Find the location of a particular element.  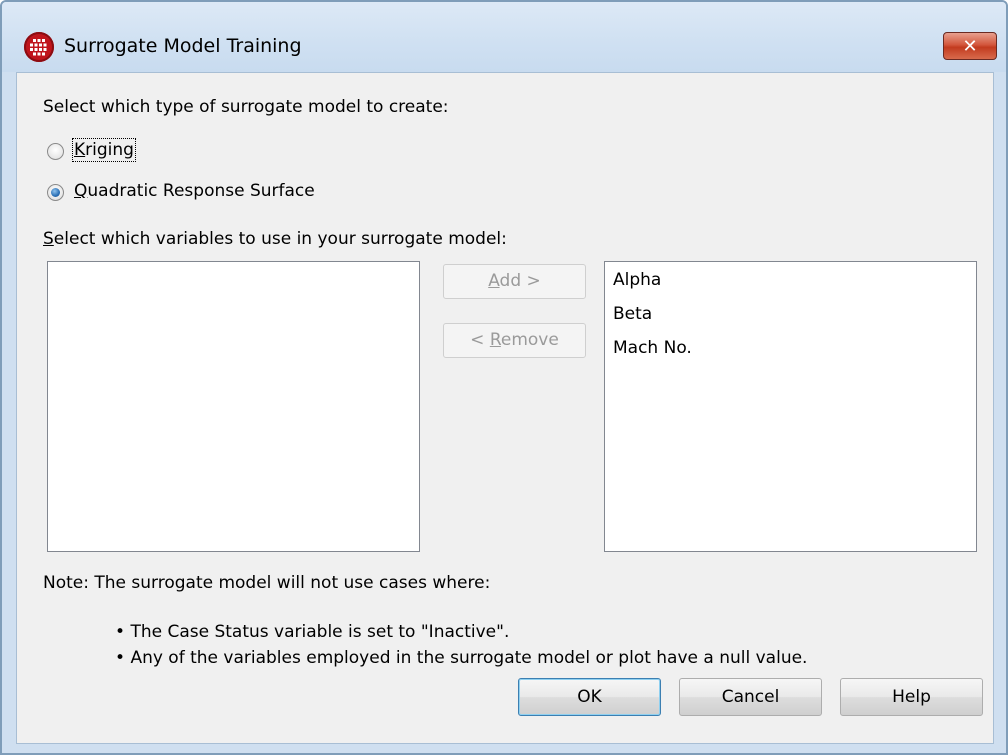

close-button: ✕ is located at coordinates (970, 46).